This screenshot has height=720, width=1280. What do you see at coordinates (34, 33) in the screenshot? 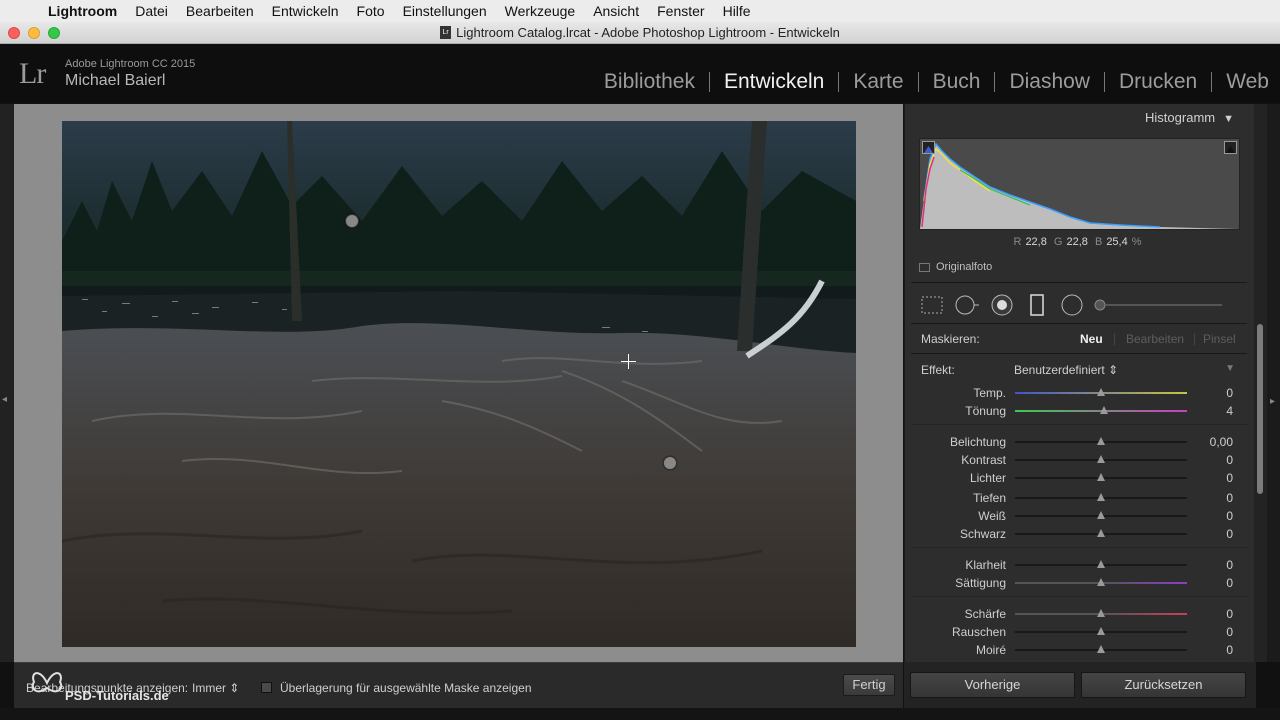
I see `minimize-window-button` at bounding box center [34, 33].